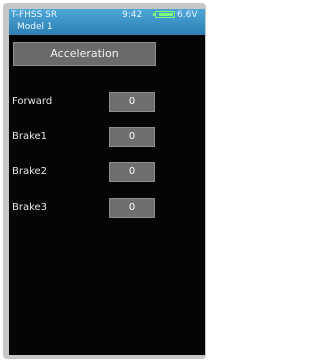 The height and width of the screenshot is (362, 320). I want to click on battery-level-fill, so click(166, 14).